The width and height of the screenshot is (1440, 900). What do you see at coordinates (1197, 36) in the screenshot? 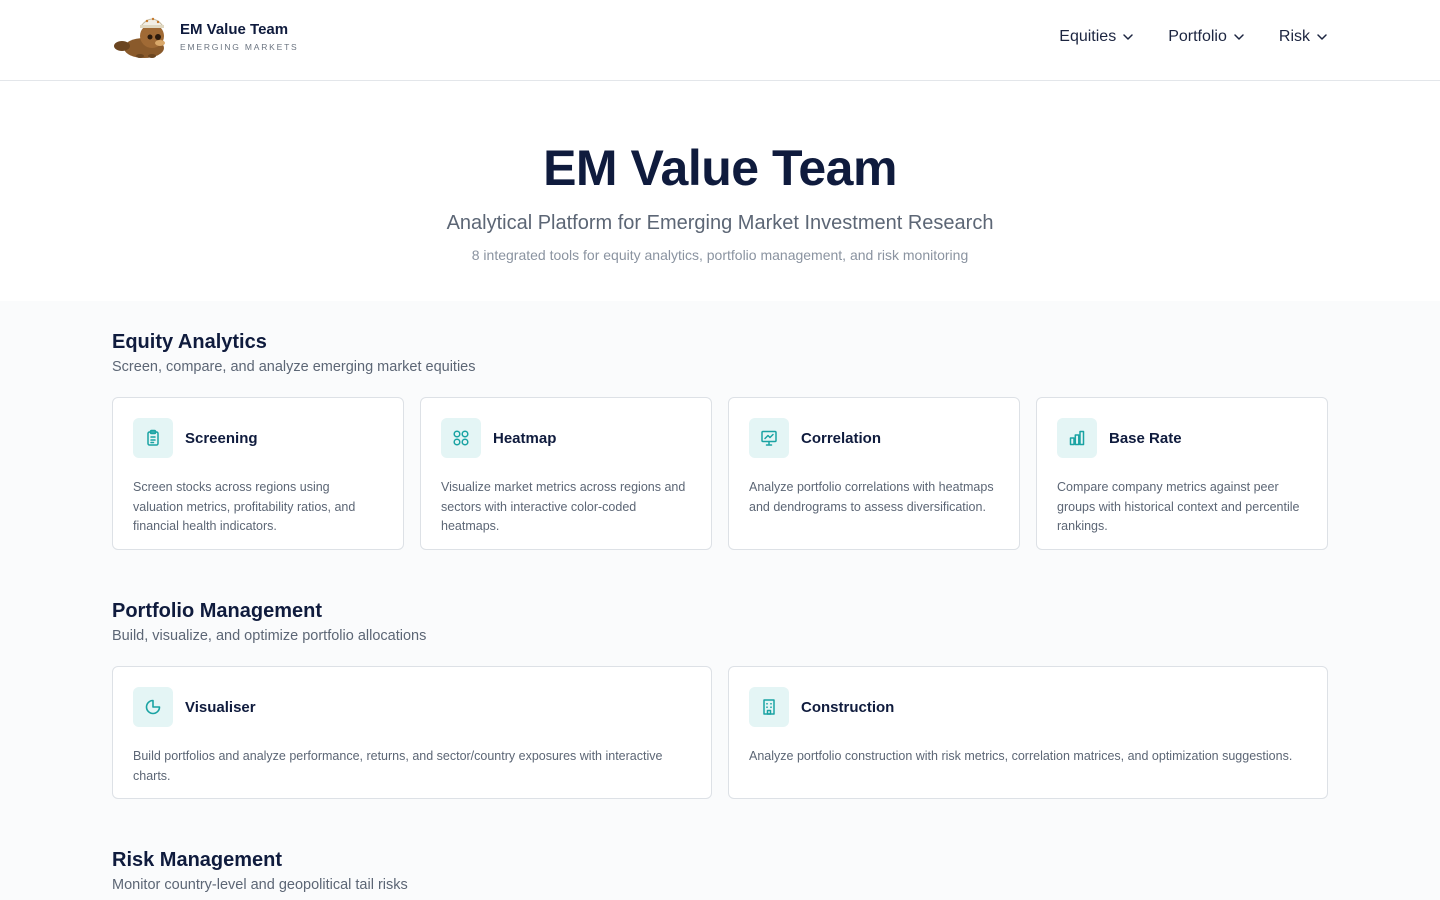
I see `nav-item-label: Portfolio` at bounding box center [1197, 36].